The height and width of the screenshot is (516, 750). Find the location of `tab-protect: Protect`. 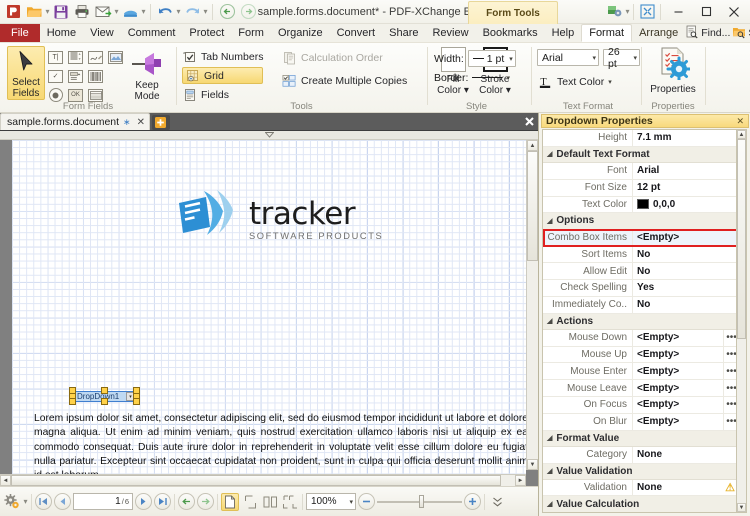

tab-protect: Protect is located at coordinates (206, 33).